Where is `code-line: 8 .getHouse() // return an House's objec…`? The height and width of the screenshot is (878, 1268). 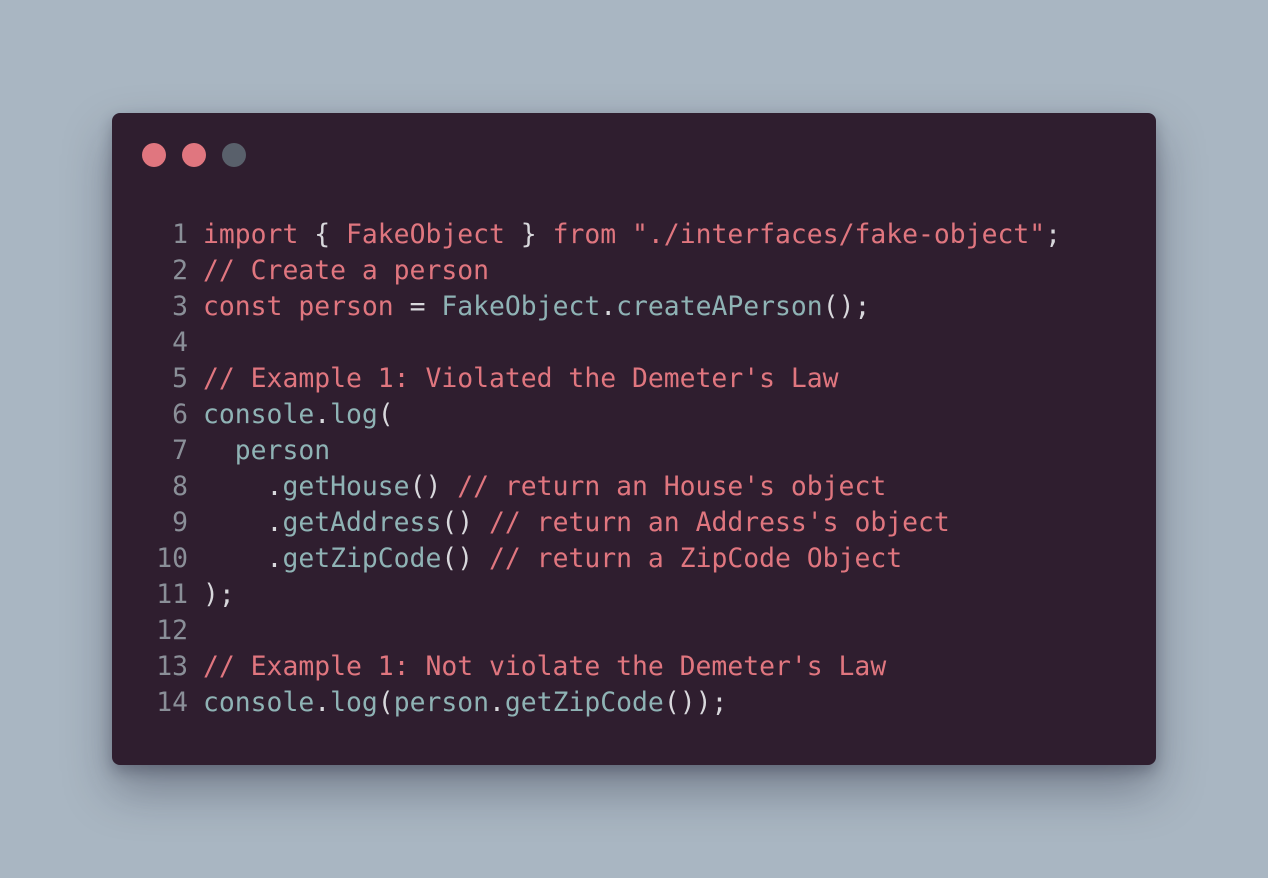
code-line: 8 .getHouse() // return an House's objec… is located at coordinates (513, 487).